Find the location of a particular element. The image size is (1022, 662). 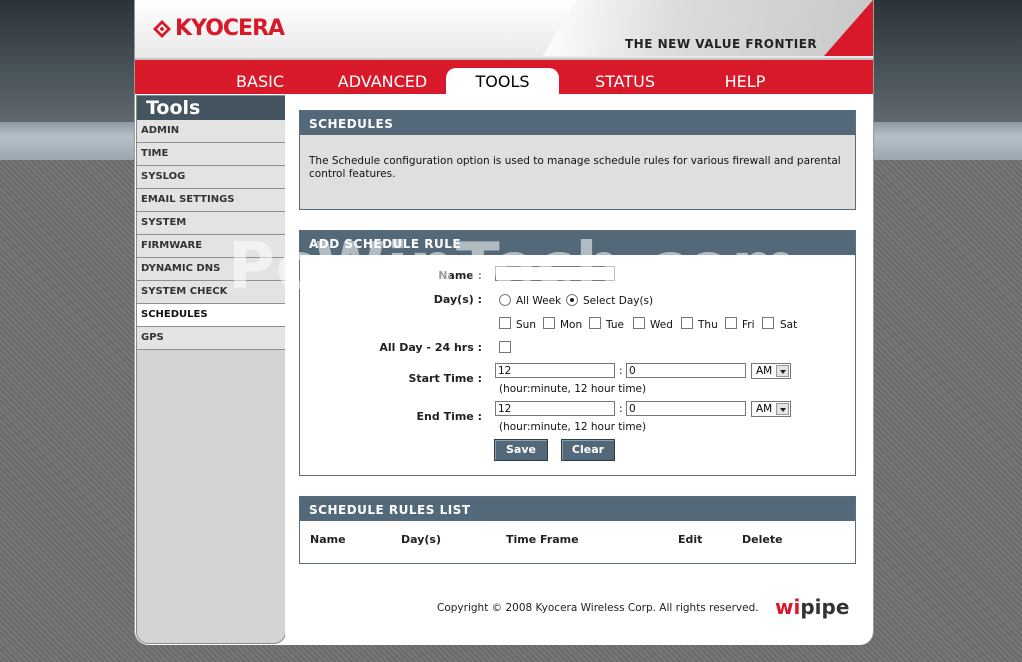

page-header: KYOCERA THE NEW VALUE FRONTIER is located at coordinates (504, 29).